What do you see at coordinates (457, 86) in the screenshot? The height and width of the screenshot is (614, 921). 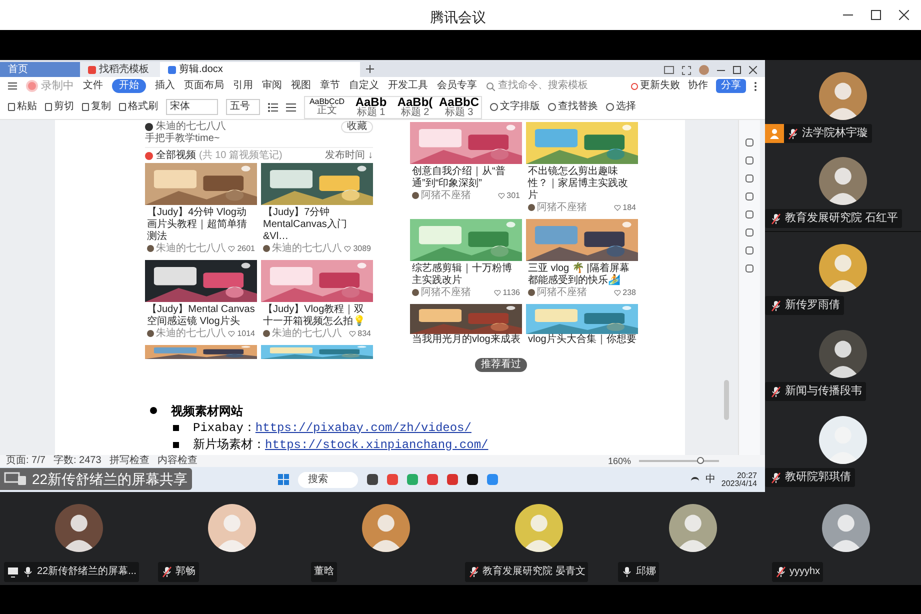 I see `menu-item: 会员专享` at bounding box center [457, 86].